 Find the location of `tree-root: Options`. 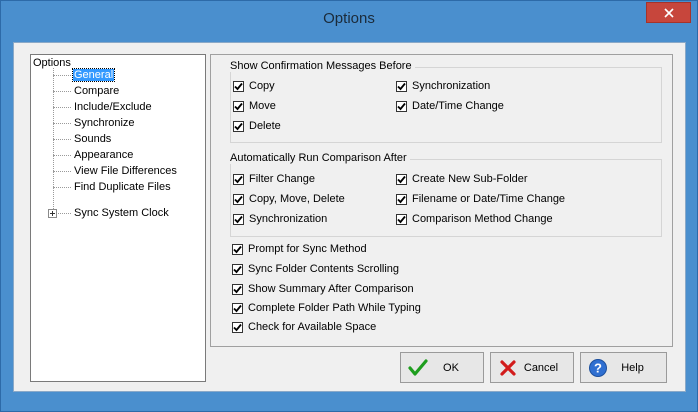

tree-root: Options is located at coordinates (52, 63).